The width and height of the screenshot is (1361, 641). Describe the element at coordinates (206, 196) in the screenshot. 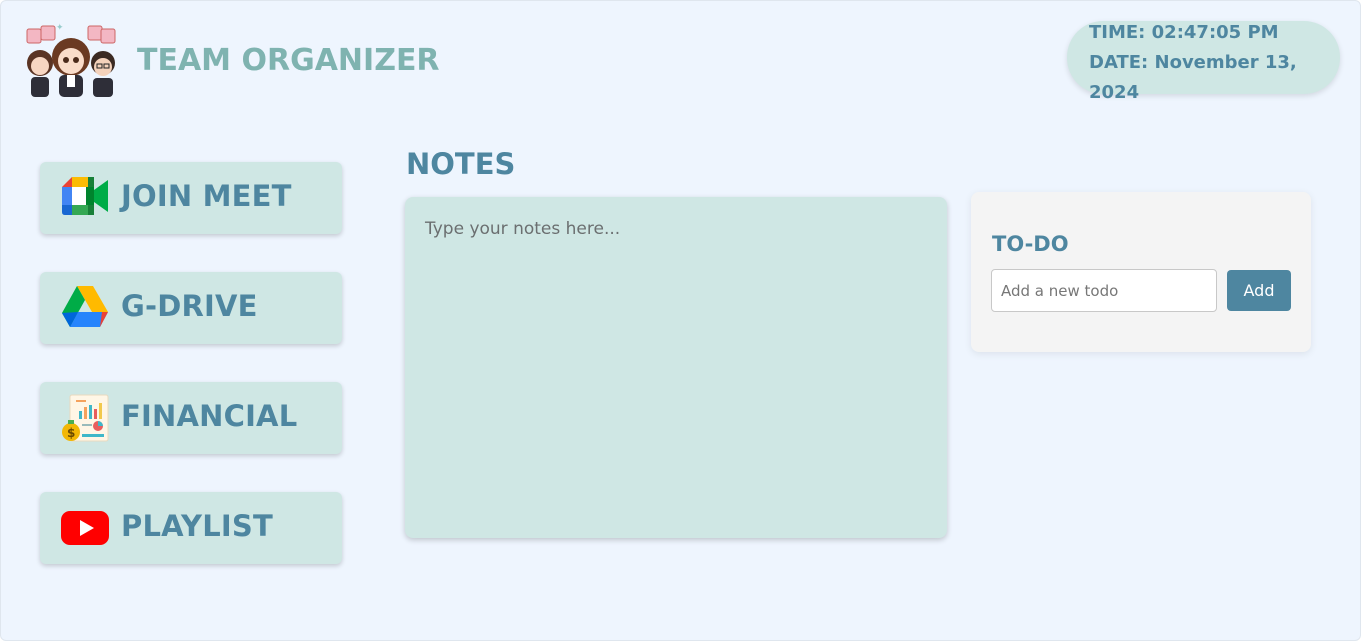

I see `join-meet-label: JOIN MEET` at that location.